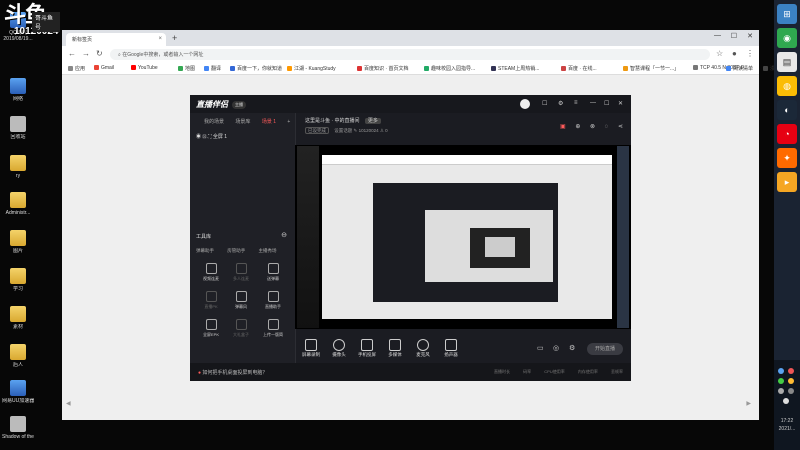 The image size is (800, 450). What do you see at coordinates (343, 130) in the screenshot?
I see `topic-link: 设置话题` at bounding box center [343, 130].